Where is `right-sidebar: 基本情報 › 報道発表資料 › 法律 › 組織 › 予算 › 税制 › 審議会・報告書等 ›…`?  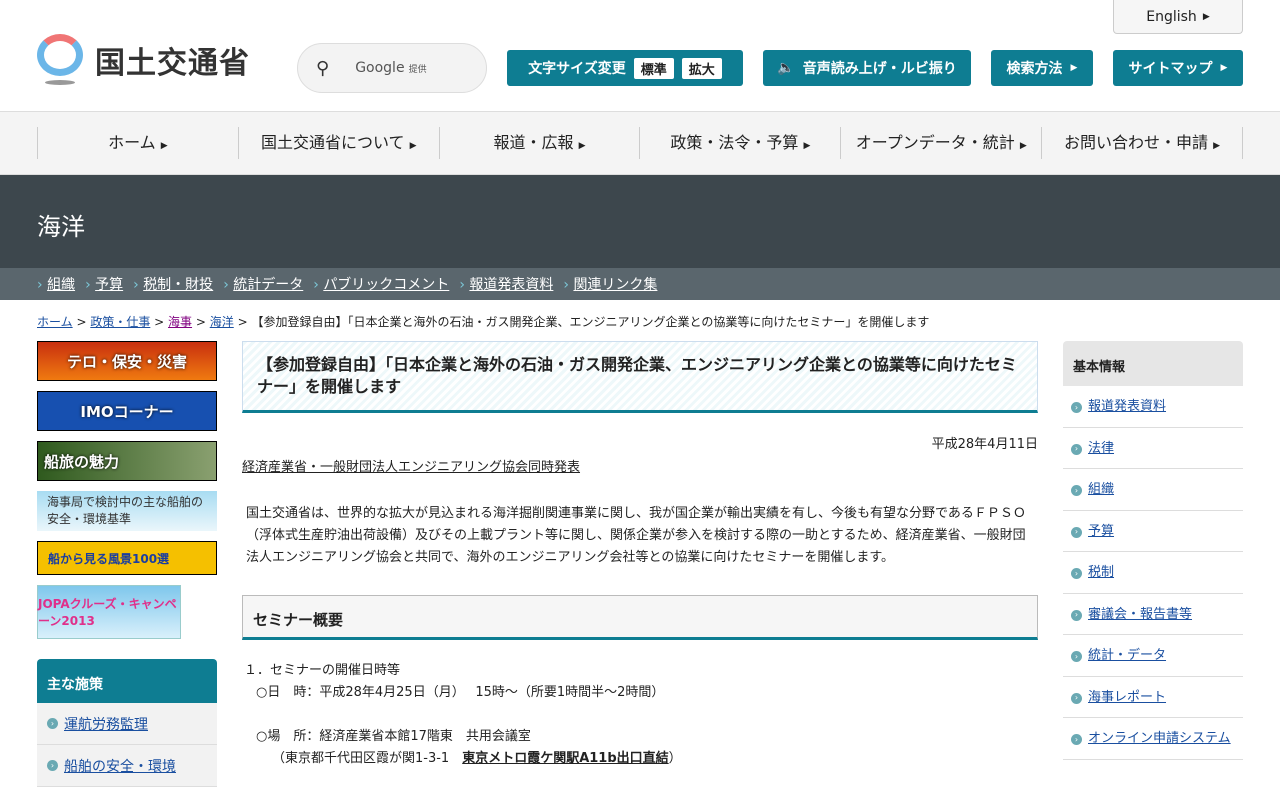
right-sidebar: 基本情報 › 報道発表資料 › 法律 › 組織 › 予算 › 税制 › 審議会・報告書等 ›… is located at coordinates (1153, 550).